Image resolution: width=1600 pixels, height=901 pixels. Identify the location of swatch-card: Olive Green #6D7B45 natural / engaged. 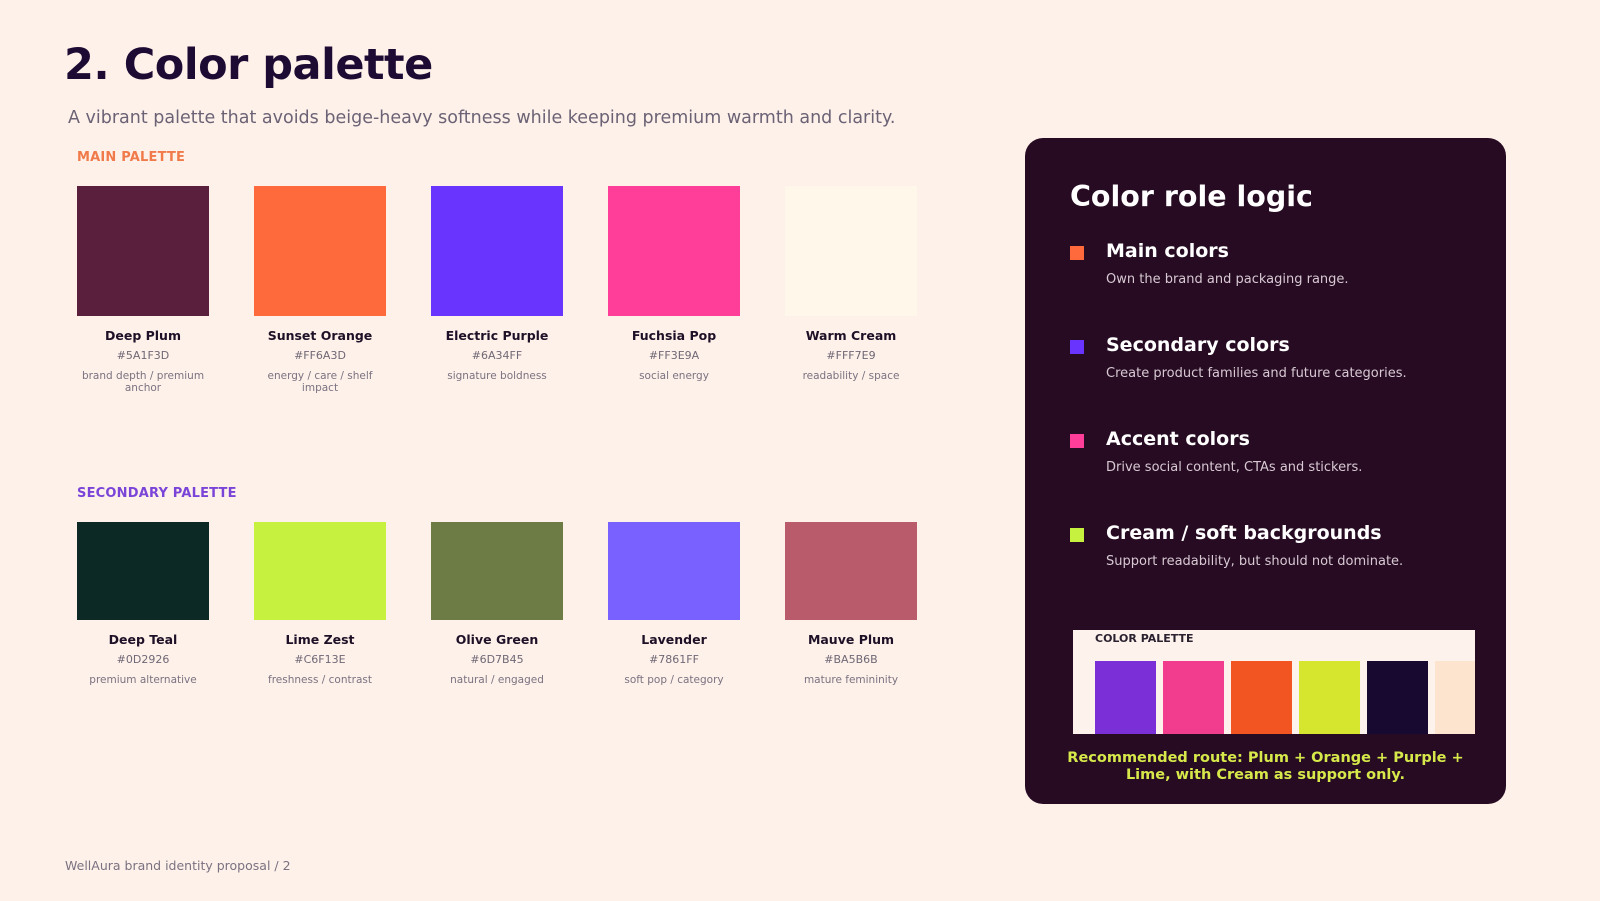
(497, 604).